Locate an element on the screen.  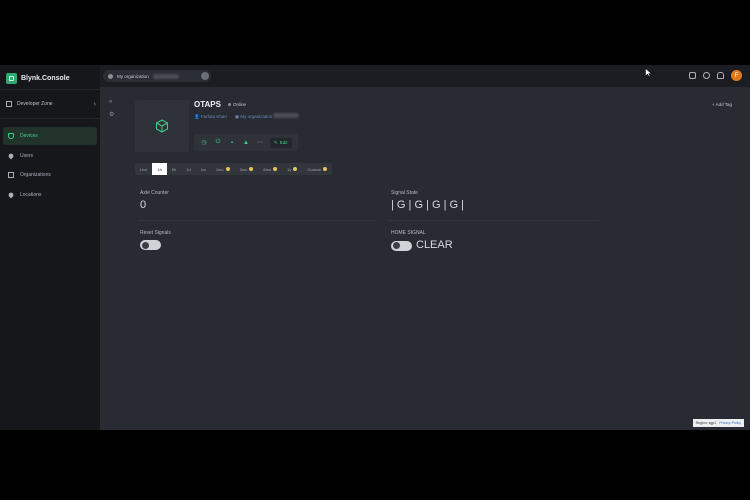
sidebar-item-devices: Devices is located at coordinates (50, 136).